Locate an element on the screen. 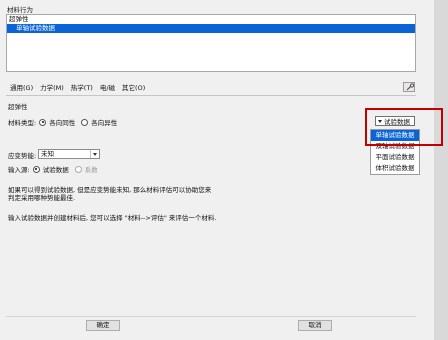  list-item: 超弹性 is located at coordinates (211, 19).